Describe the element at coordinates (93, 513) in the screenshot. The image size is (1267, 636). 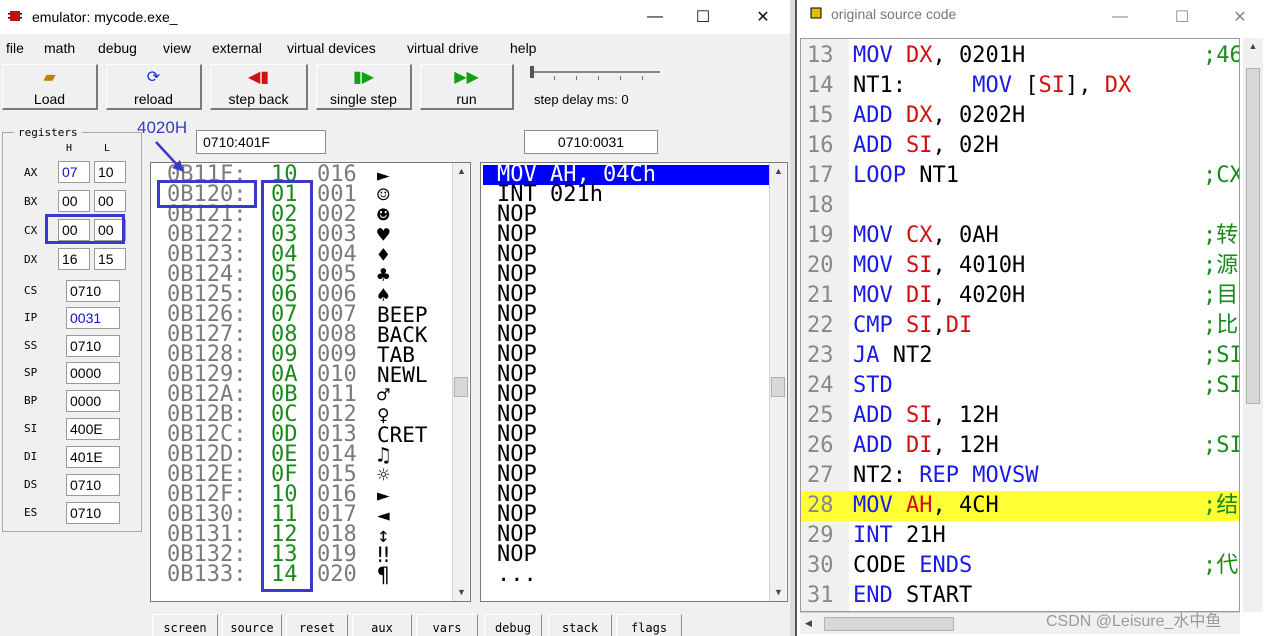
I see `reg-es: 0710` at that location.